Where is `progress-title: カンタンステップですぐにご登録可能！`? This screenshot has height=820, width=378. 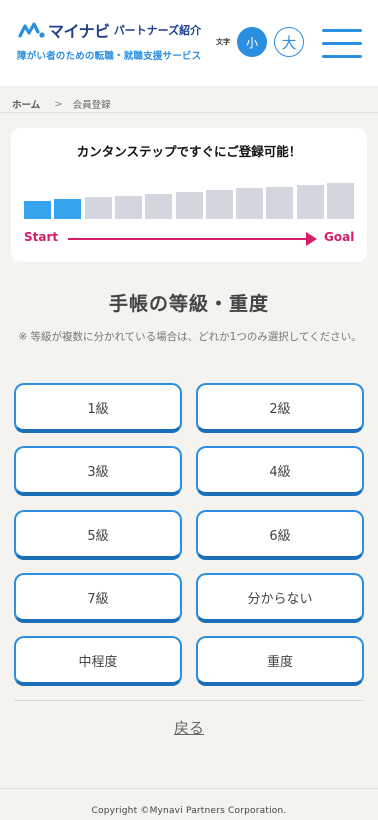
progress-title: カンタンステップですぐにご登録可能！ is located at coordinates (189, 151).